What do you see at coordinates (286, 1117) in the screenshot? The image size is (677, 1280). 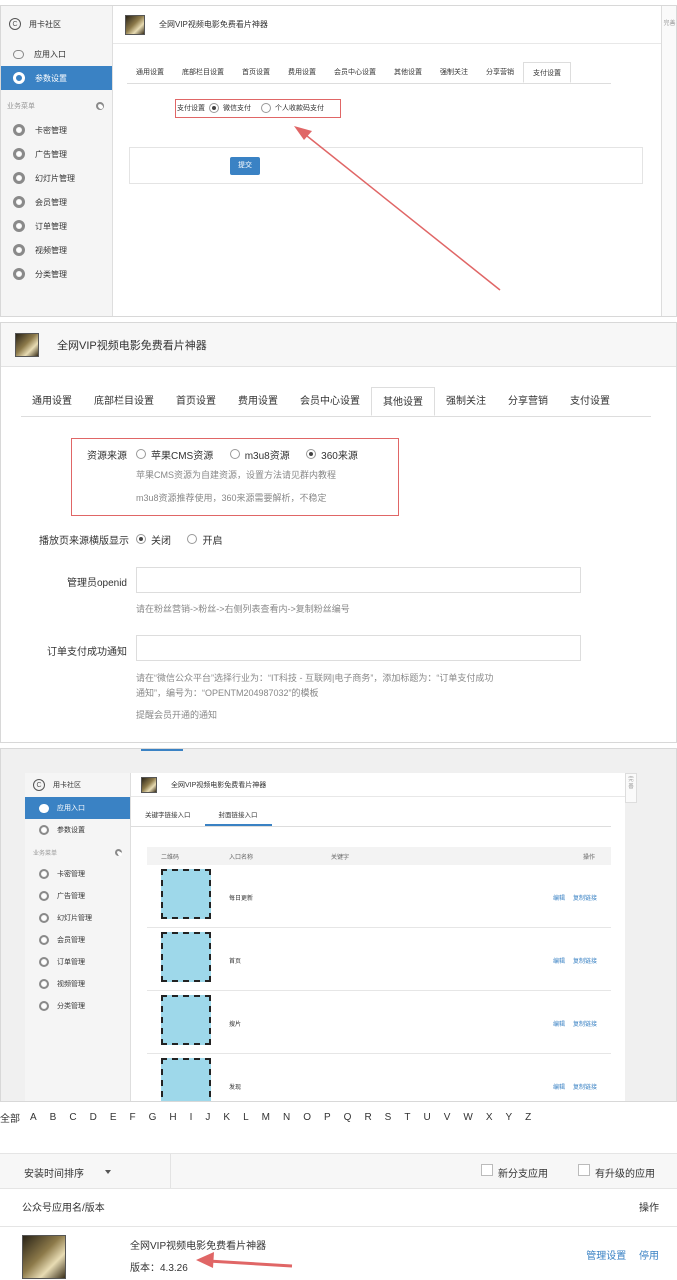 I see `letter-filter-item: N` at bounding box center [286, 1117].